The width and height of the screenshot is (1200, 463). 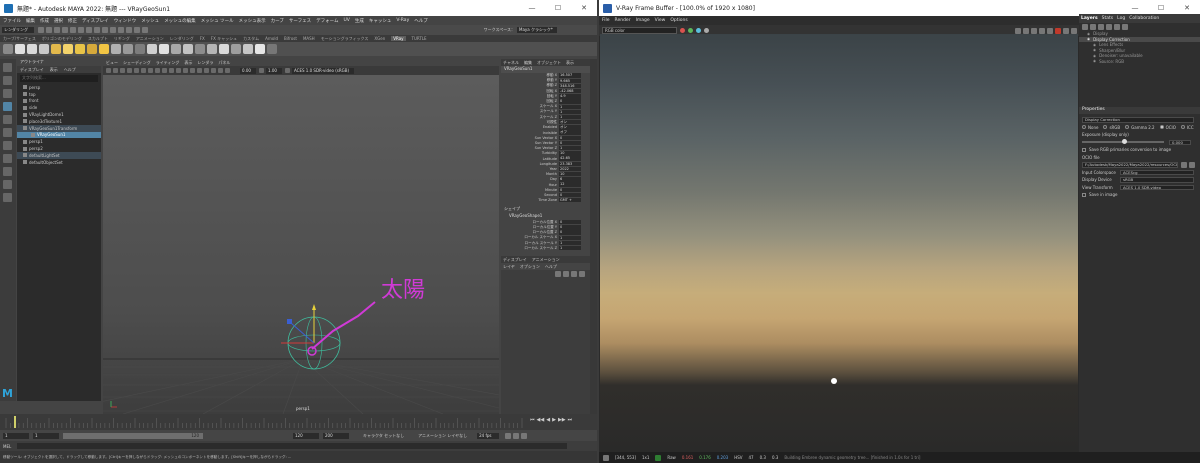 I want to click on side-tabs, so click(x=593, y=236).